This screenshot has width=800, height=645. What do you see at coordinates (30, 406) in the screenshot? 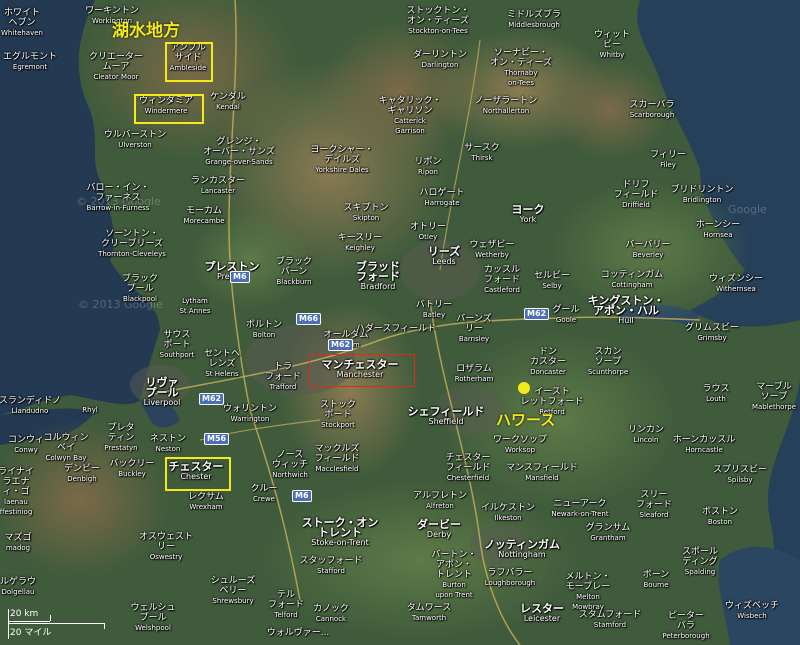
I see `place-label-llandudno: スランディドノ Llandudno` at bounding box center [30, 406].